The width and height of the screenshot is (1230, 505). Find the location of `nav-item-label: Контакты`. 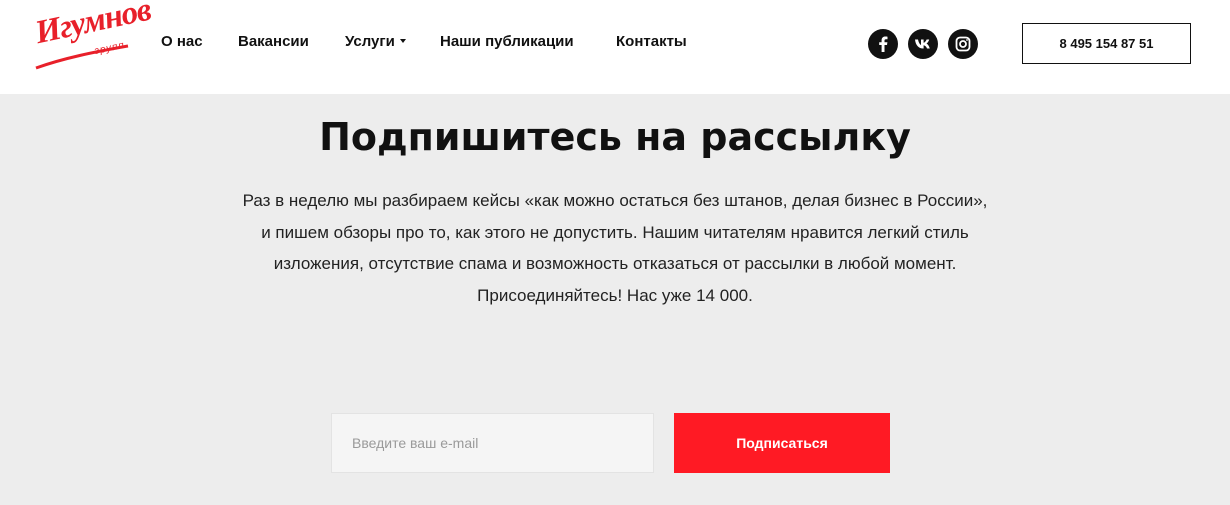

nav-item-label: Контакты is located at coordinates (651, 41).